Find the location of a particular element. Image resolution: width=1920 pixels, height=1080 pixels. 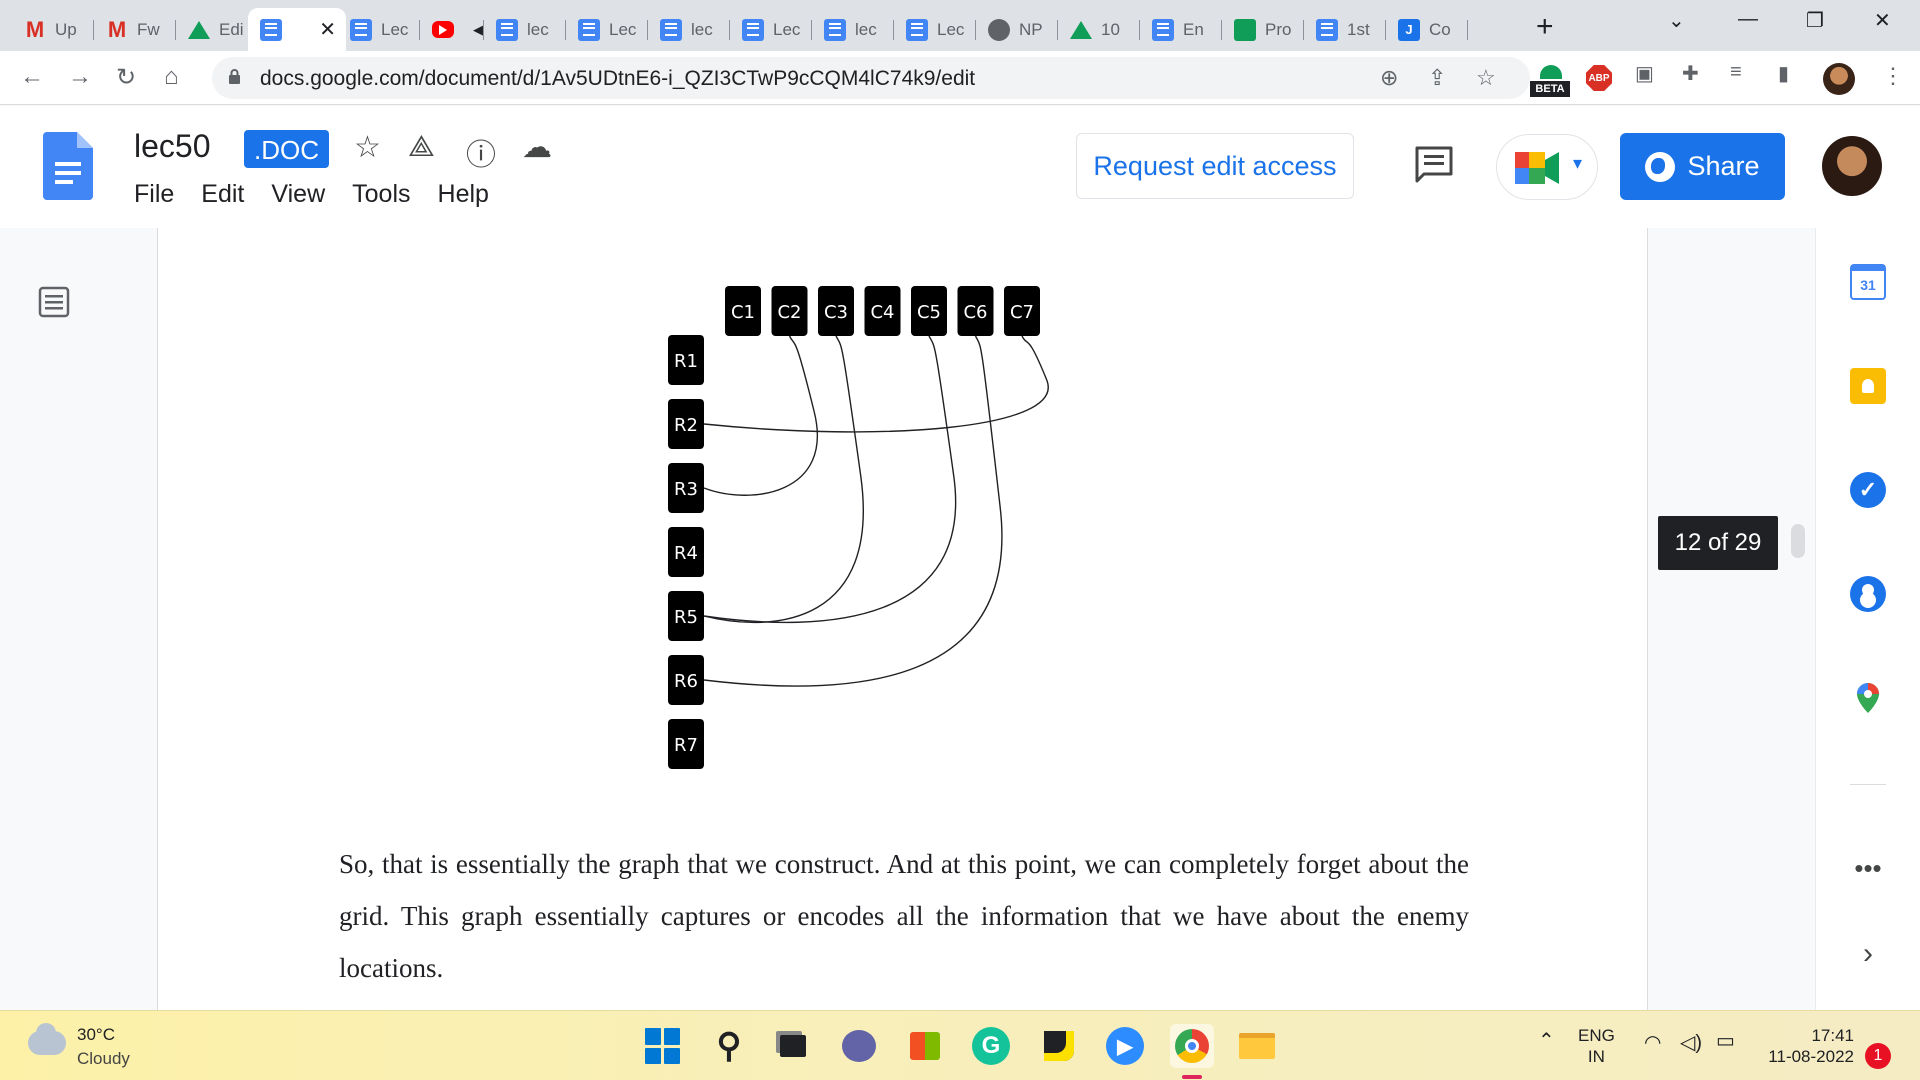

beta-extension-icon: BETA is located at coordinates (1550, 81).